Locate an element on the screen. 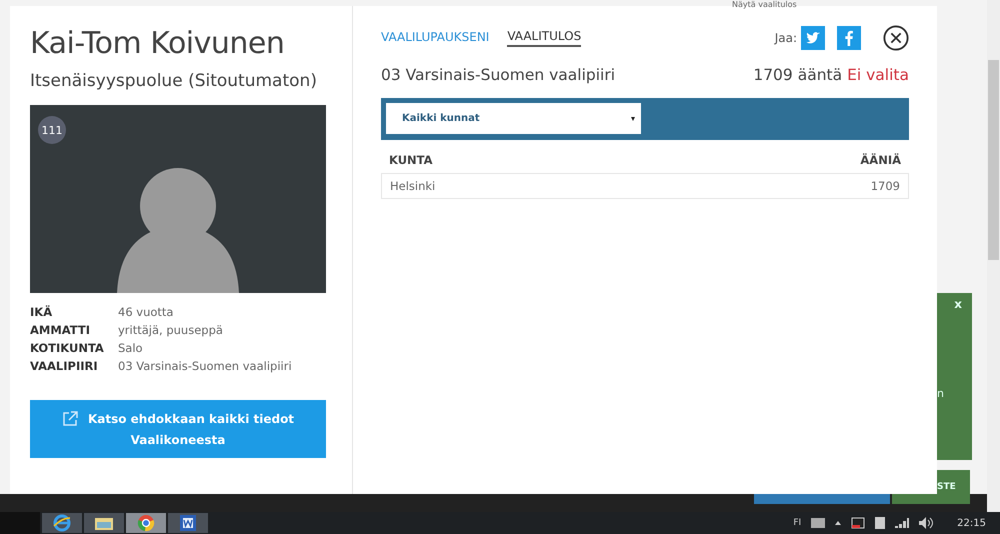 This screenshot has height=534, width=1000. table-cell: 1709 is located at coordinates (885, 186).